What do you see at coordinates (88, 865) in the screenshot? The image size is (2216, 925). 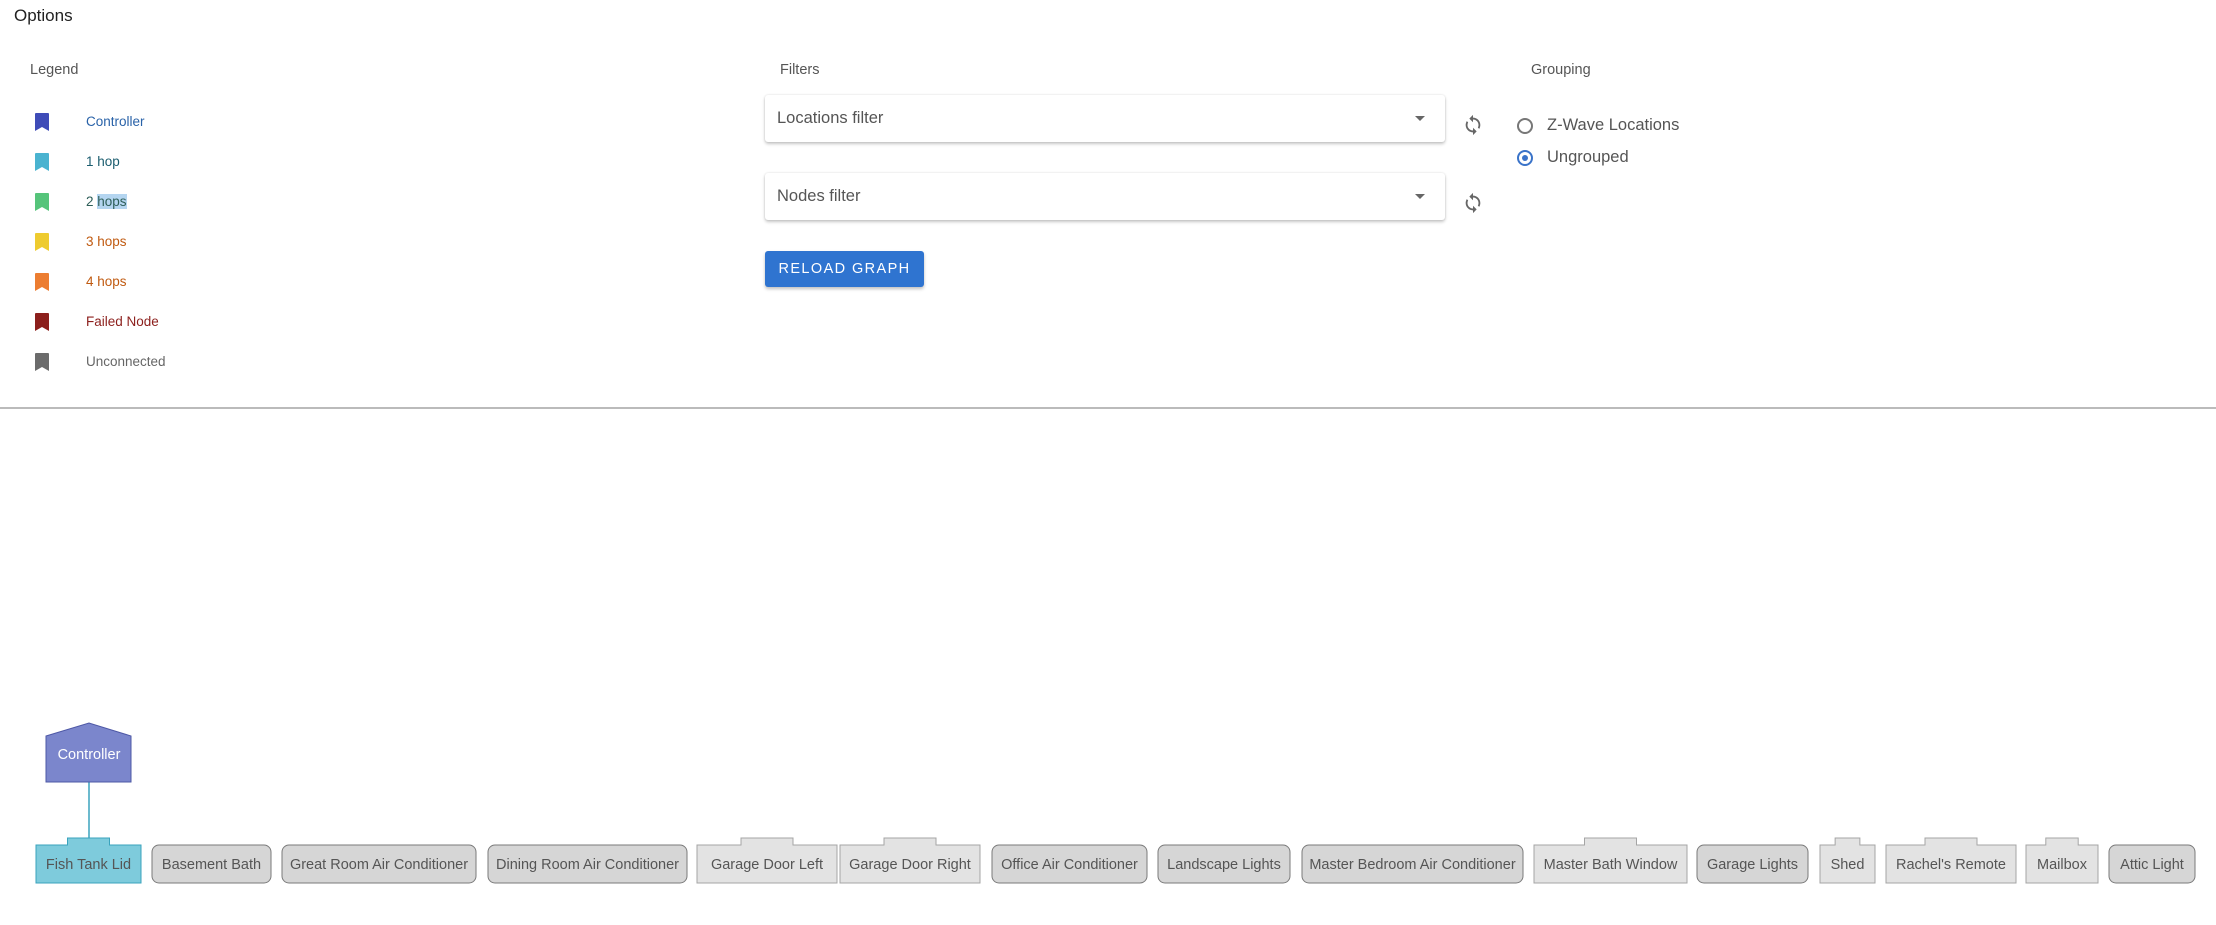 I see `graph-node-label: Fish Tank Lid` at bounding box center [88, 865].